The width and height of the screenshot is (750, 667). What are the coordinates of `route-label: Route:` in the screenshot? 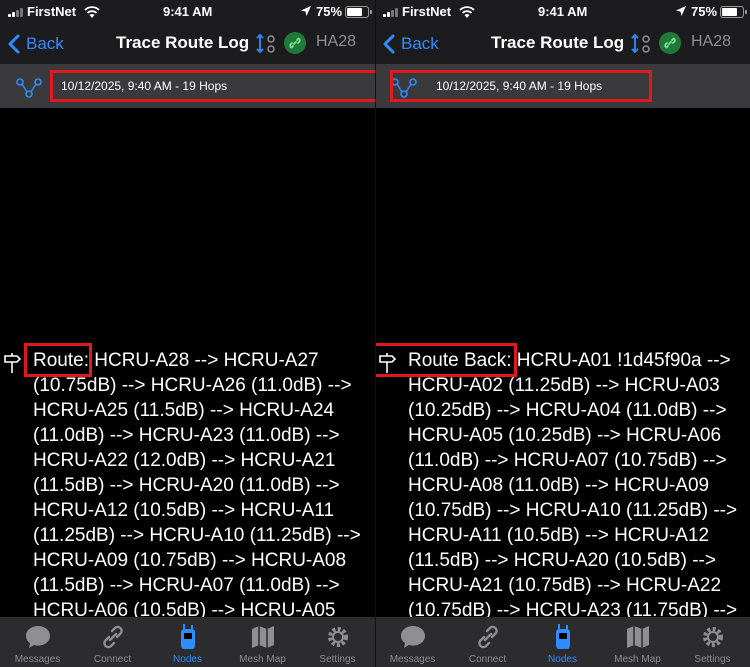 It's located at (61, 360).